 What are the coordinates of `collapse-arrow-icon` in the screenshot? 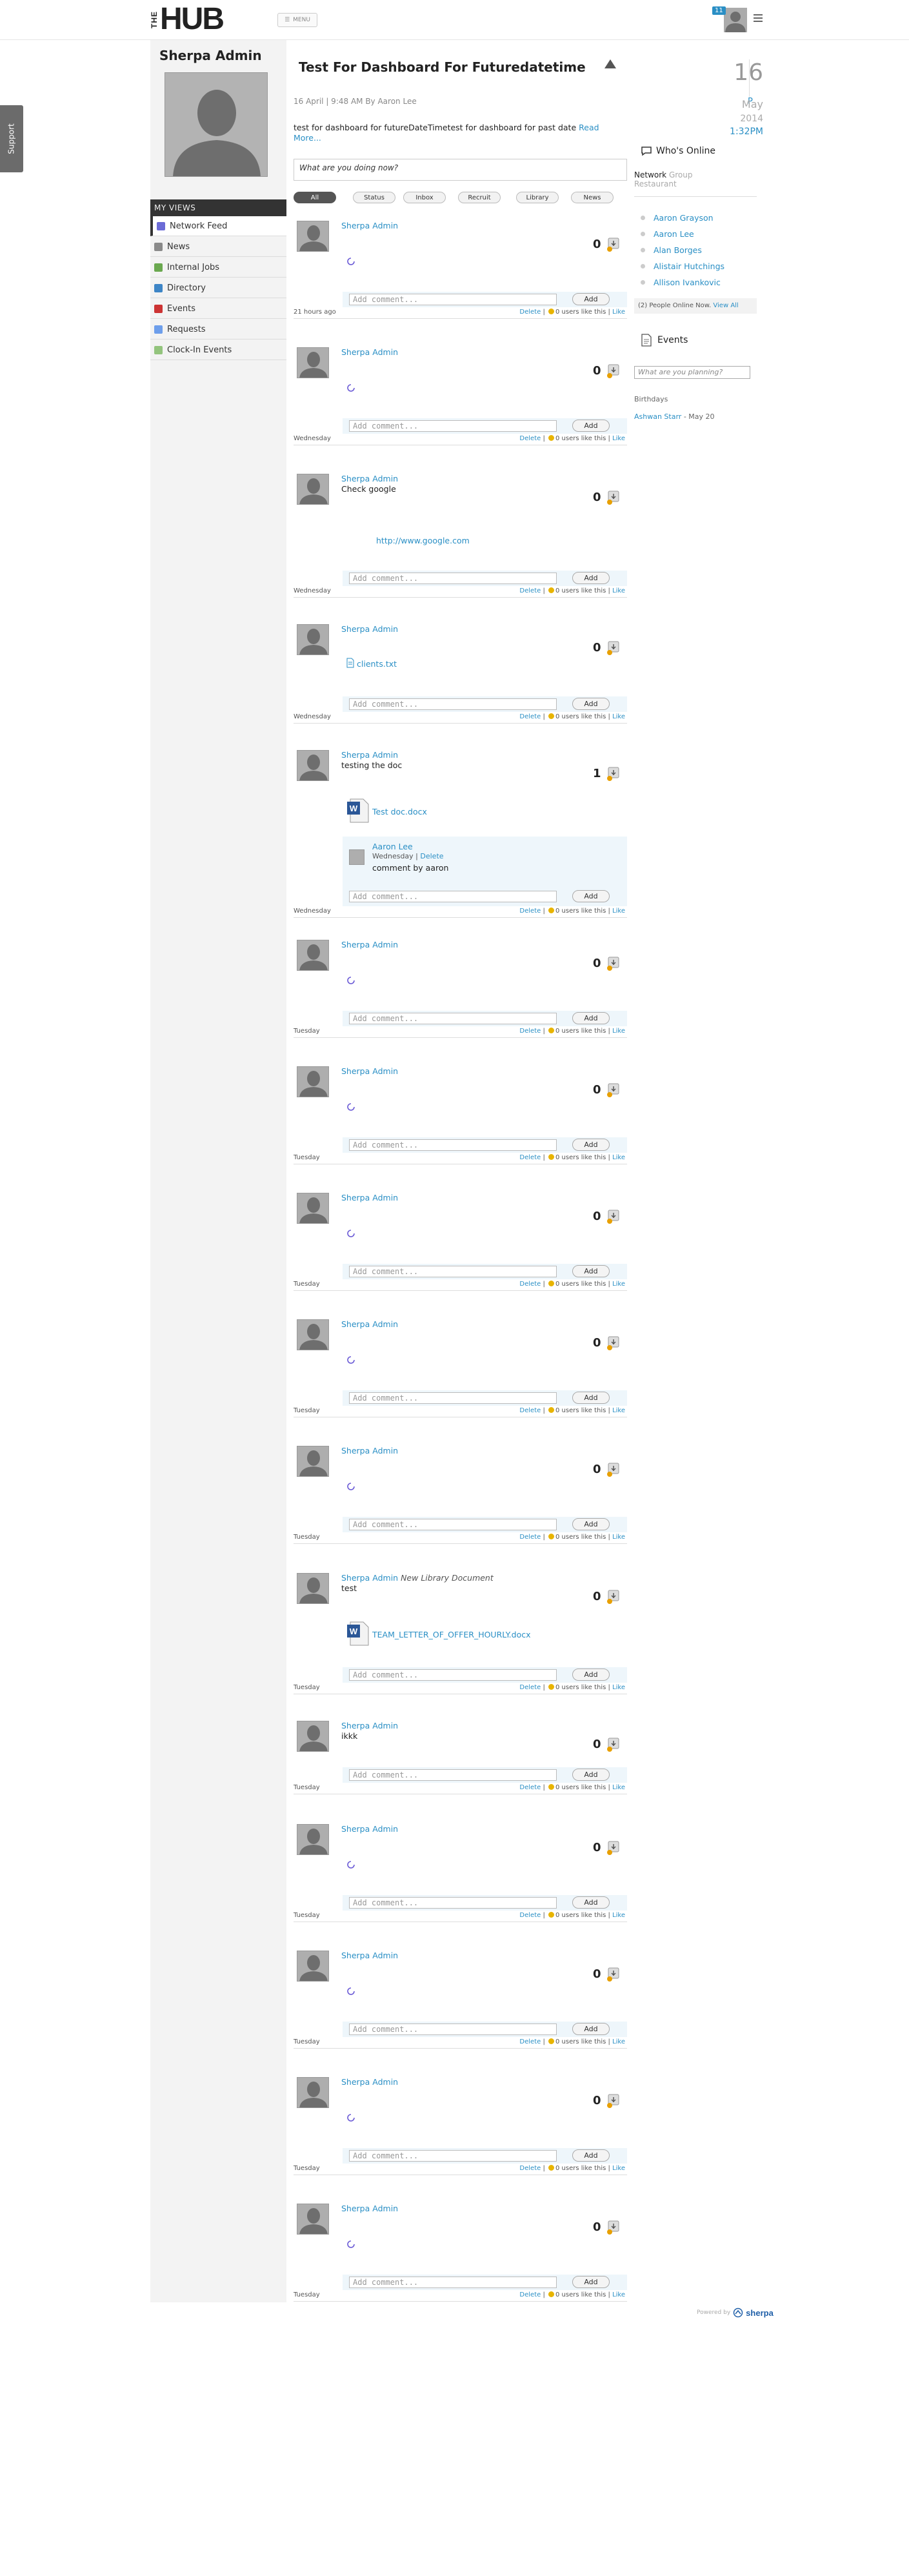 It's located at (610, 63).